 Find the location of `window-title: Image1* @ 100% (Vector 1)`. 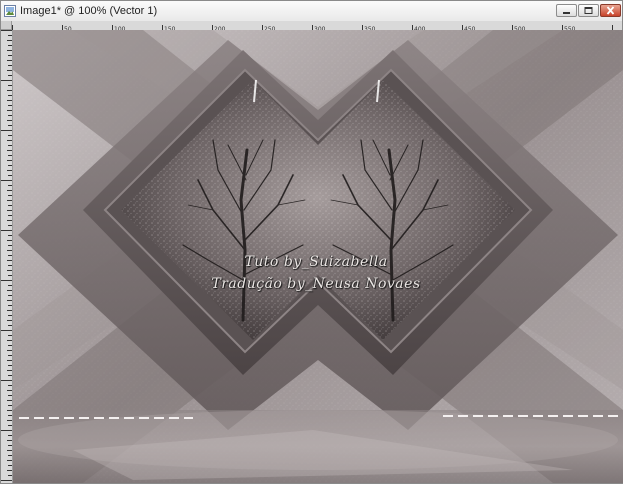

window-title: Image1* @ 100% (Vector 1) is located at coordinates (89, 11).